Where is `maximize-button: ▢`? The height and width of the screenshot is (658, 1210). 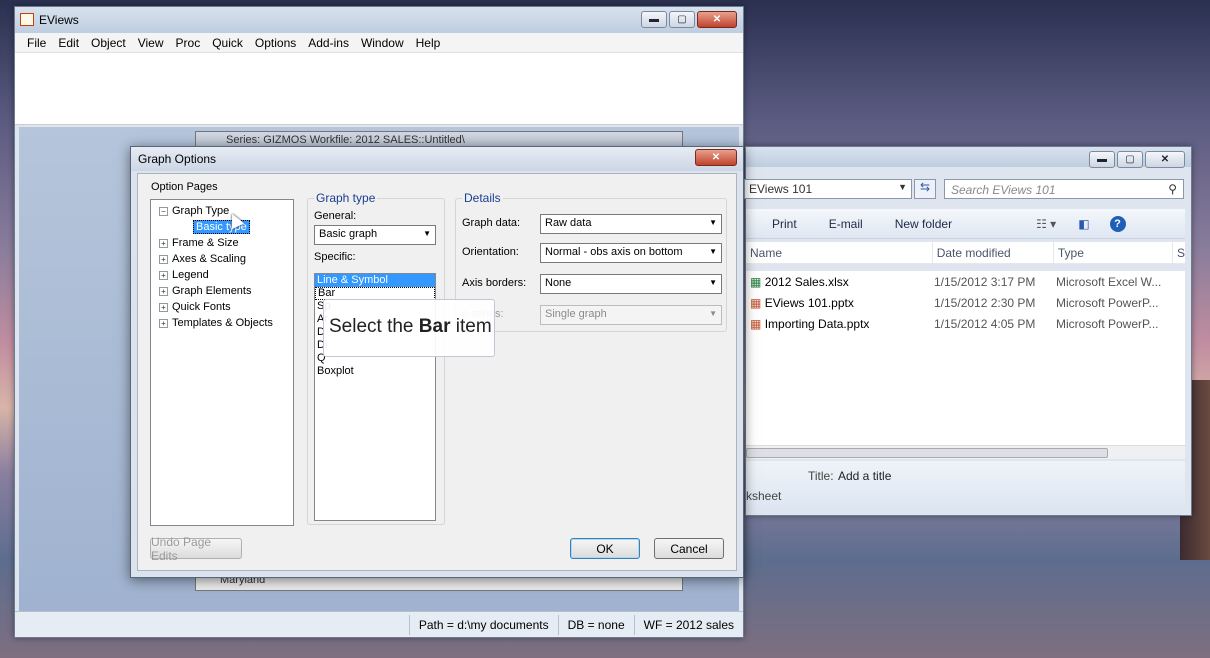
maximize-button: ▢ is located at coordinates (682, 19).